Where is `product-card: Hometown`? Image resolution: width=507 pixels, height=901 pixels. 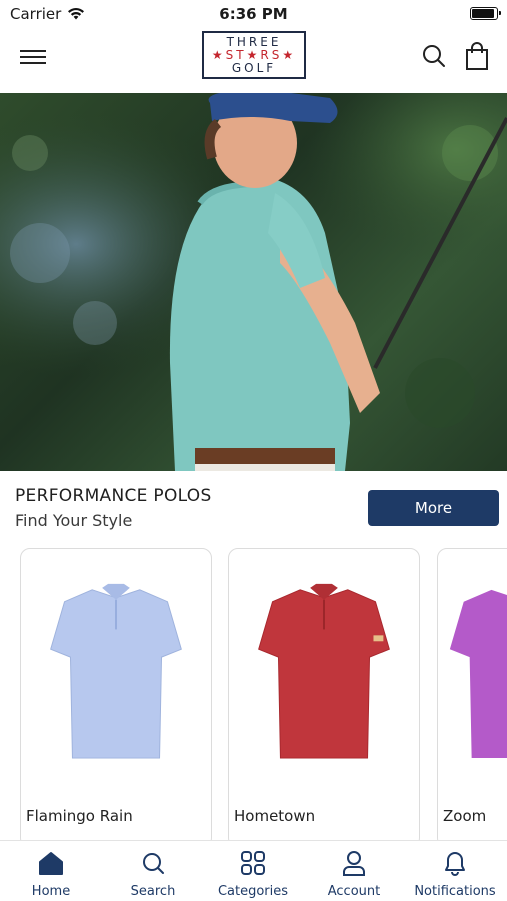
product-card: Hometown is located at coordinates (324, 695).